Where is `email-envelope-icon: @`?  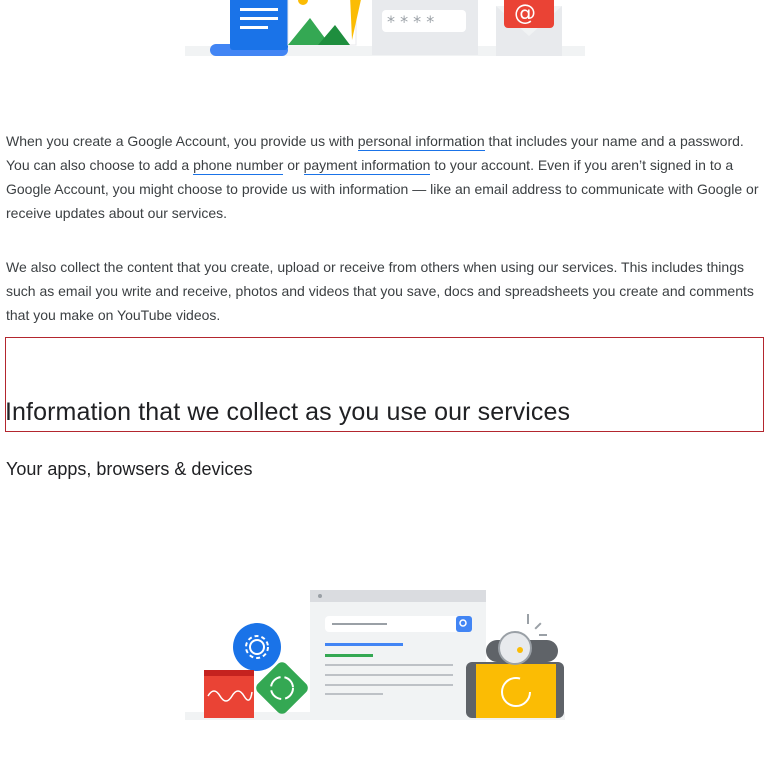
email-envelope-icon: @ is located at coordinates (529, 28).